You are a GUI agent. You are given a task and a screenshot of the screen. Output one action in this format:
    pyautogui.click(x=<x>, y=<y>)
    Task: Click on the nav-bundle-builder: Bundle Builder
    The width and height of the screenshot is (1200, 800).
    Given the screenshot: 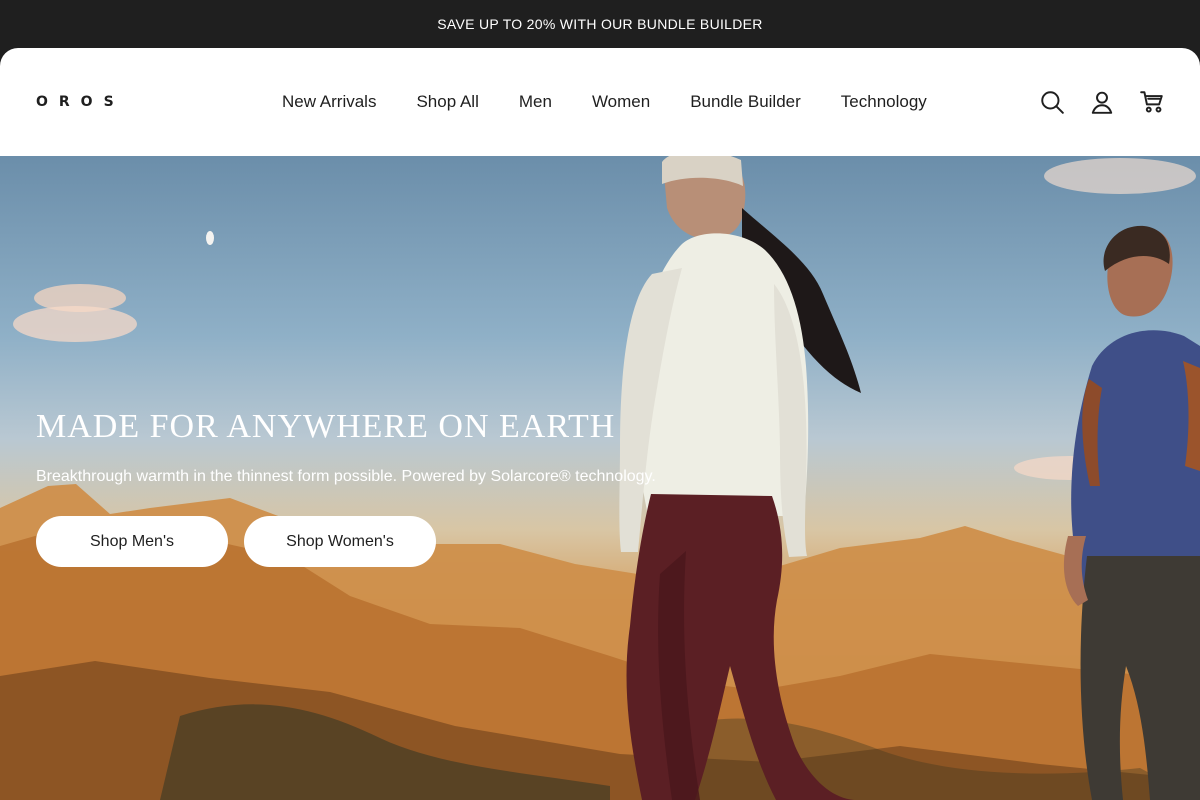 What is the action you would take?
    pyautogui.click(x=745, y=102)
    